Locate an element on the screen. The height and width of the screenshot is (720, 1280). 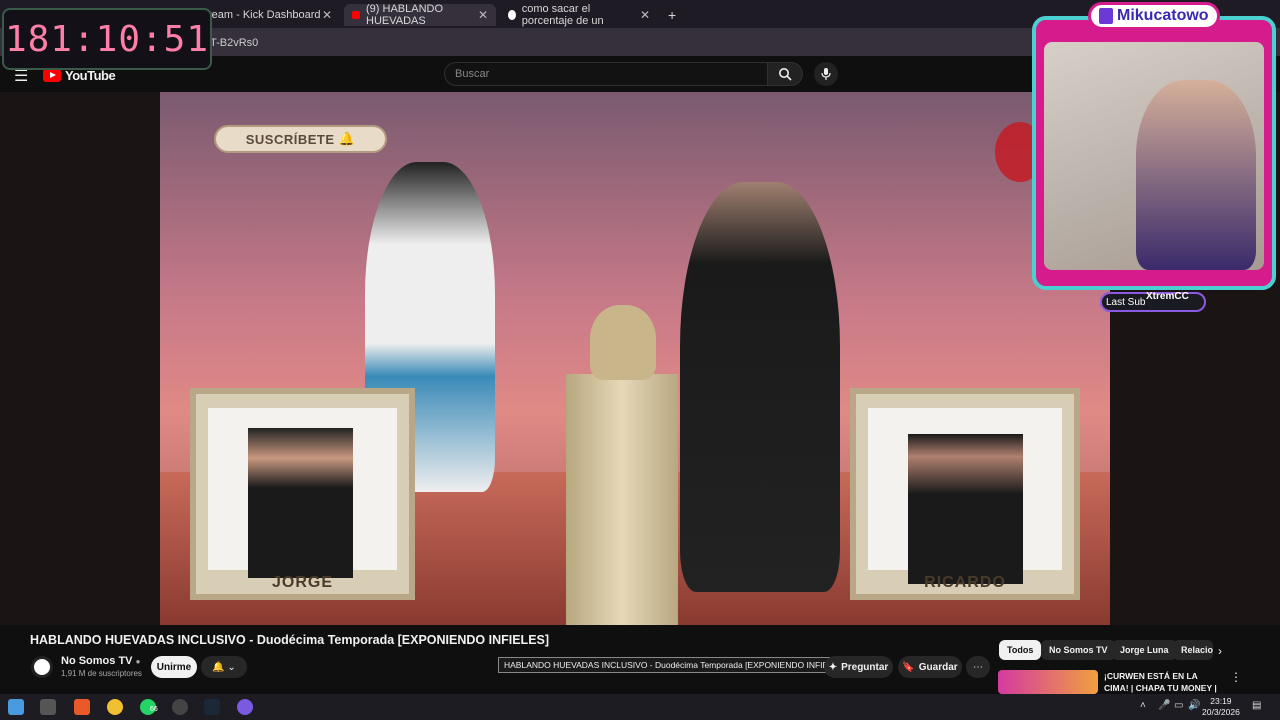
search-input: Buscar is located at coordinates (606, 74).